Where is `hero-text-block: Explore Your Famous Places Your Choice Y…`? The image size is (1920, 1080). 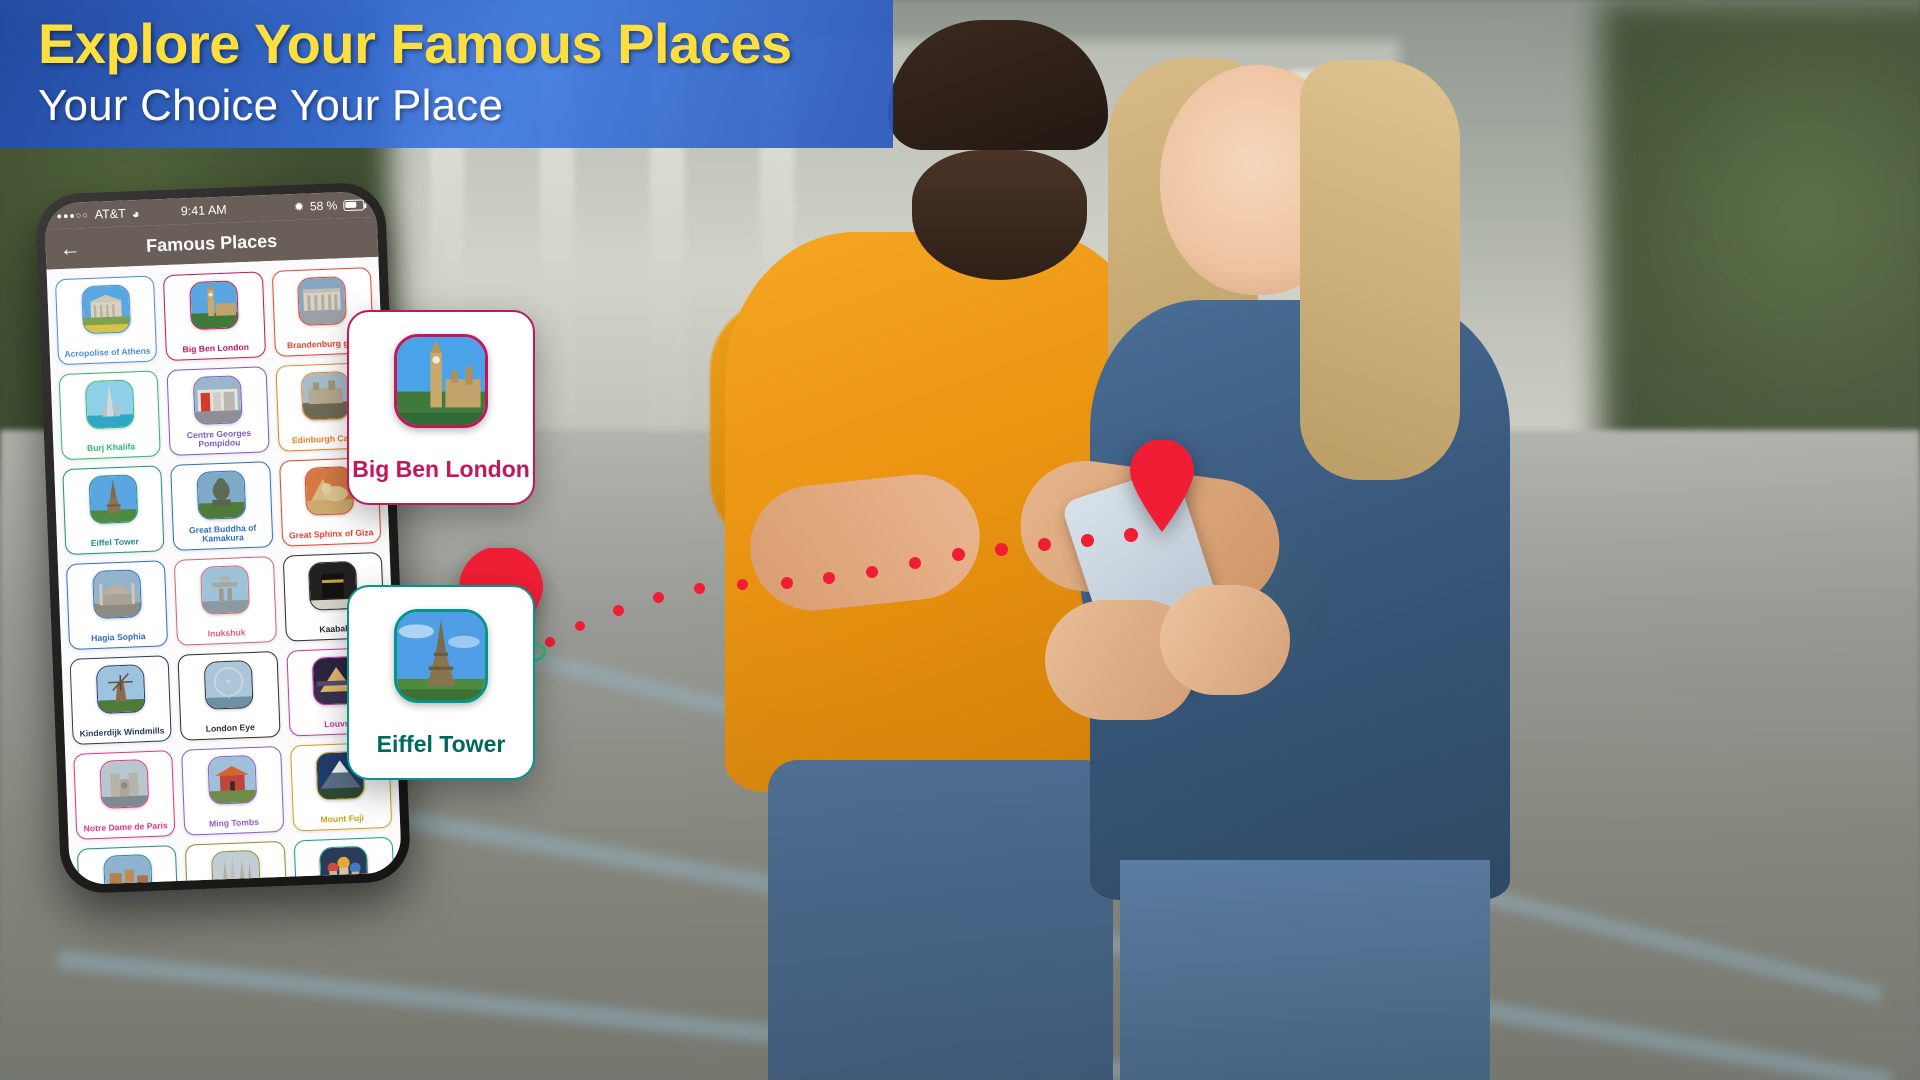
hero-text-block: Explore Your Famous Places Your Choice Y… is located at coordinates (446, 74).